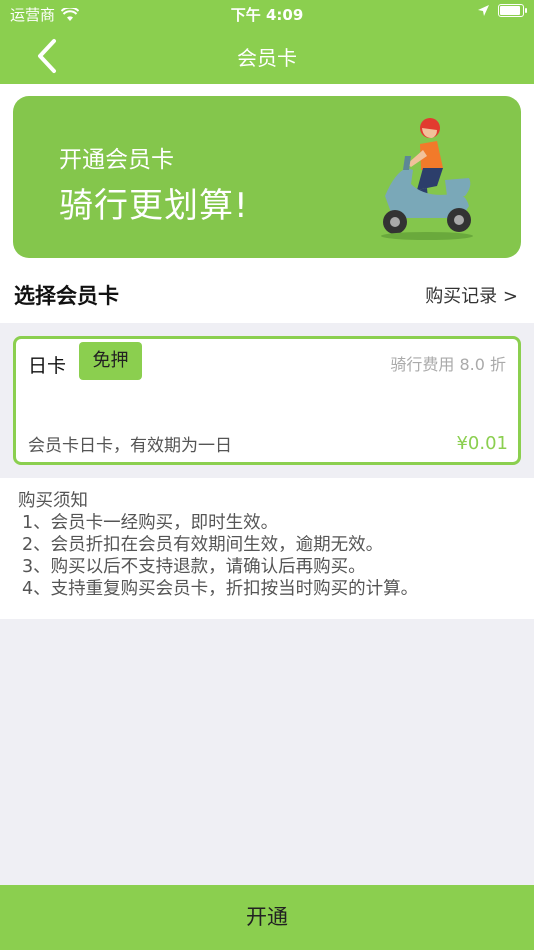 The image size is (534, 950). I want to click on scooter-rider-illustration, so click(427, 179).